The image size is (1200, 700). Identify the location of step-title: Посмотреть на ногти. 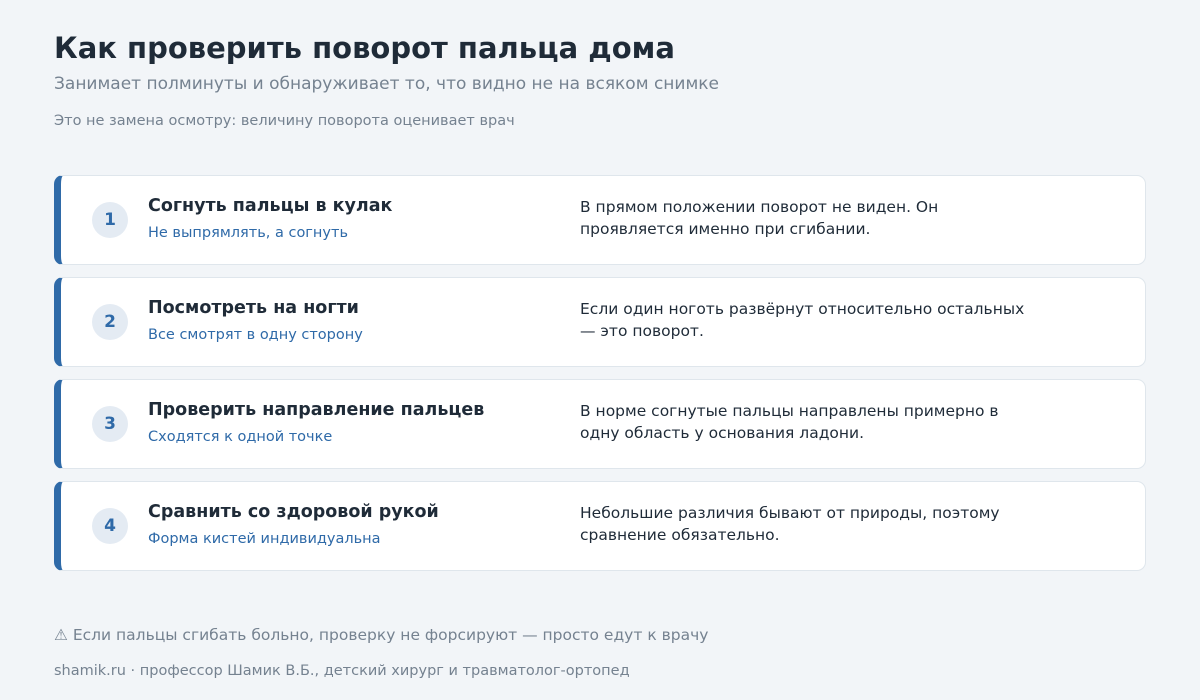
(253, 308).